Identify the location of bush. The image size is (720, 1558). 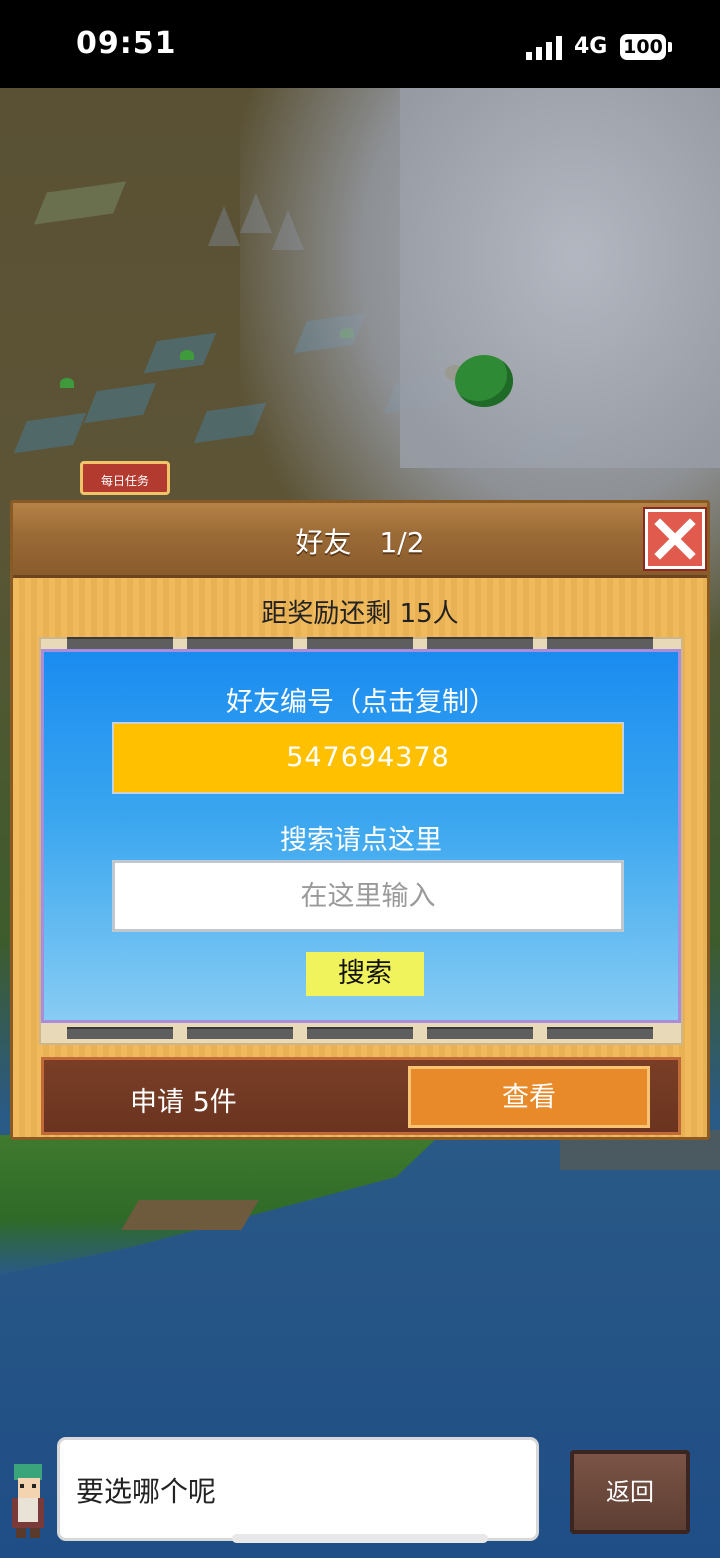
(484, 381).